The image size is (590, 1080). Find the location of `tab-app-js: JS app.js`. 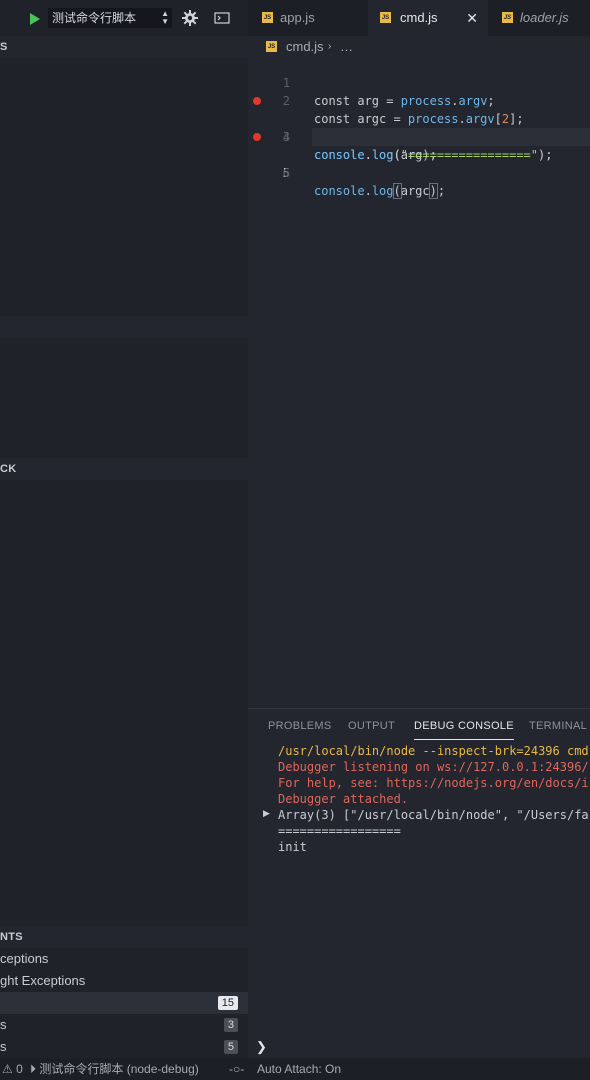

tab-app-js: JS app.js is located at coordinates (308, 18).